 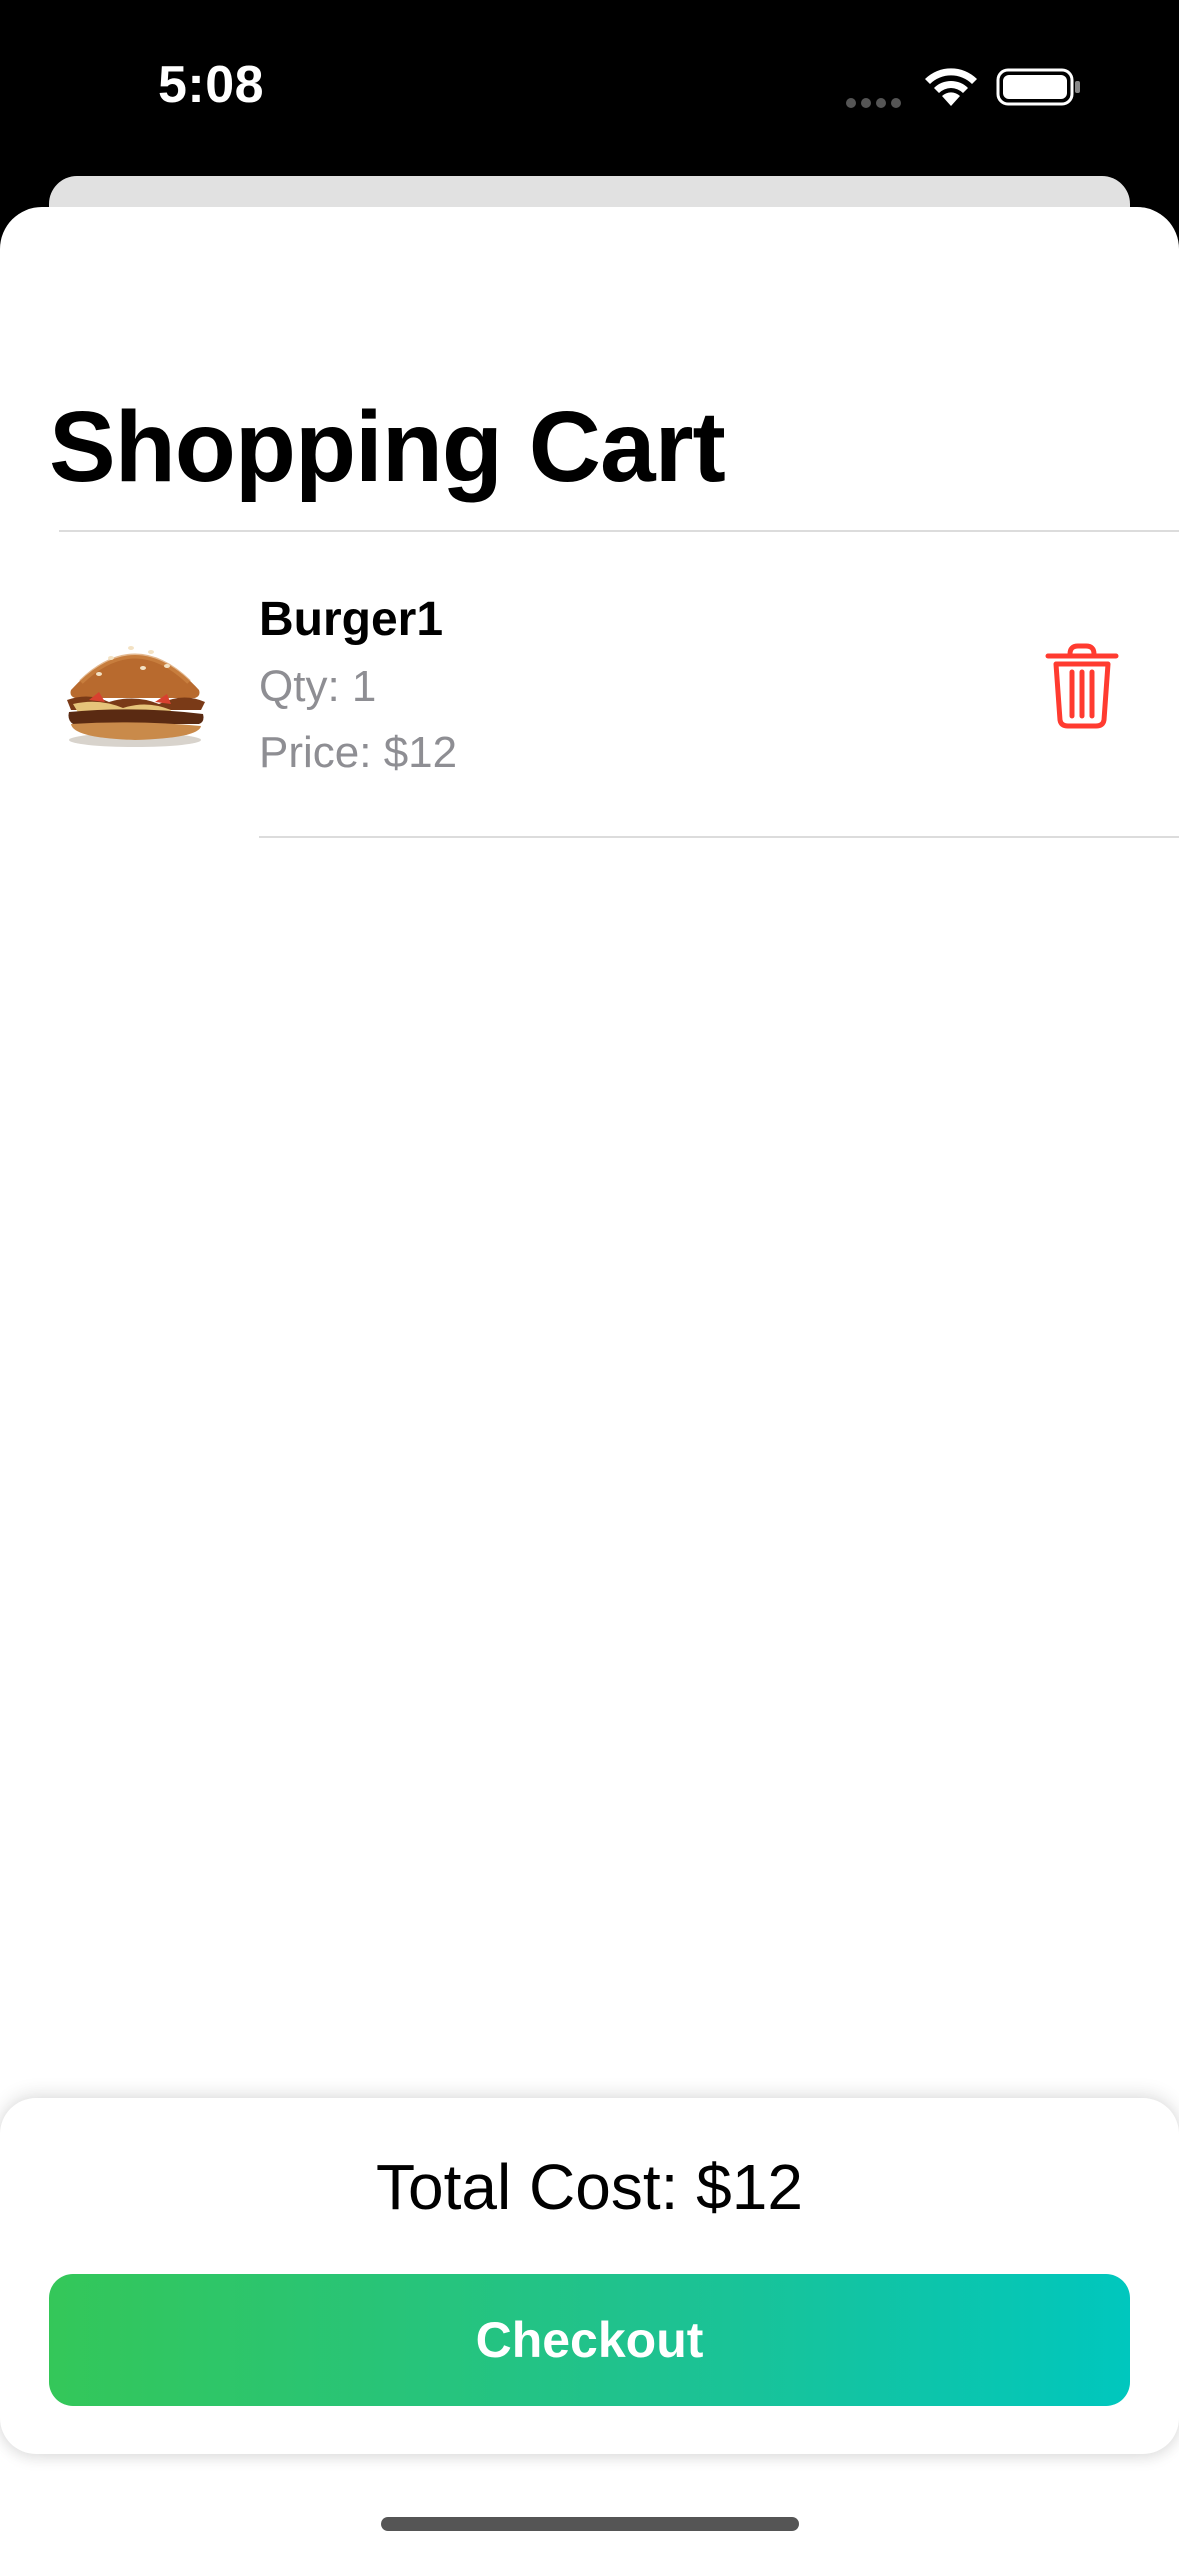 I want to click on item-name: Burger1, so click(x=351, y=619).